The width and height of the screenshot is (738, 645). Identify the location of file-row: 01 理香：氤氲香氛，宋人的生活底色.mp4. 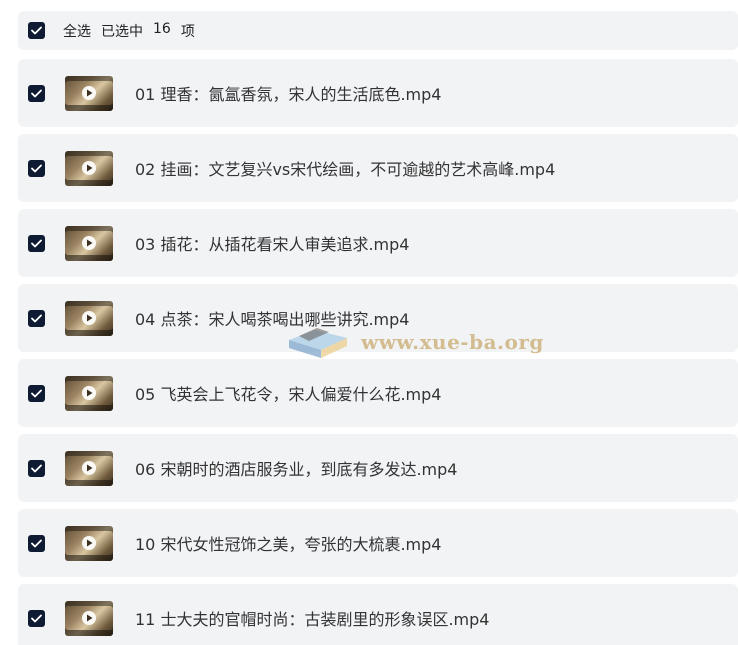
(378, 93).